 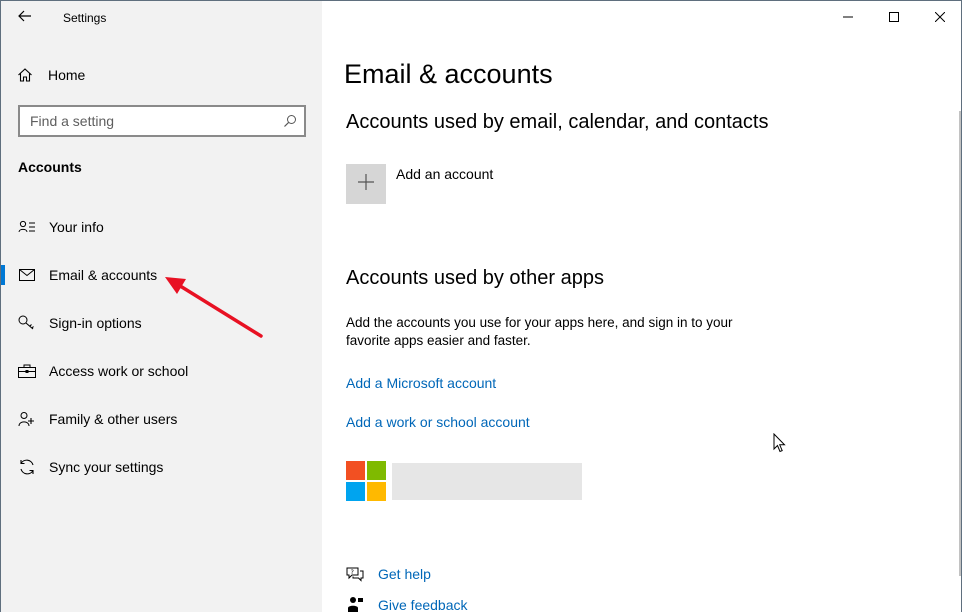 What do you see at coordinates (85, 18) in the screenshot?
I see `app-title: Settings` at bounding box center [85, 18].